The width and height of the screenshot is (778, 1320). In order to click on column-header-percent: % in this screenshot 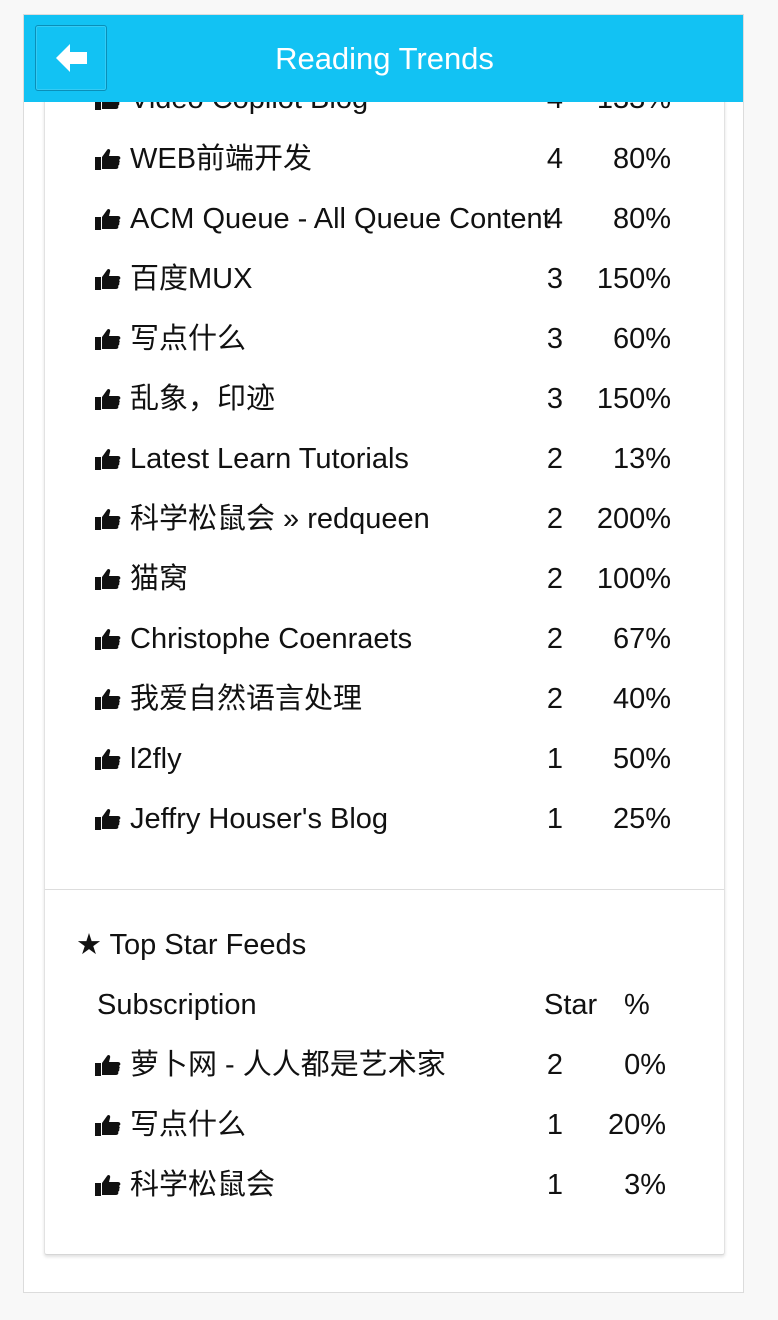, I will do `click(637, 1005)`.